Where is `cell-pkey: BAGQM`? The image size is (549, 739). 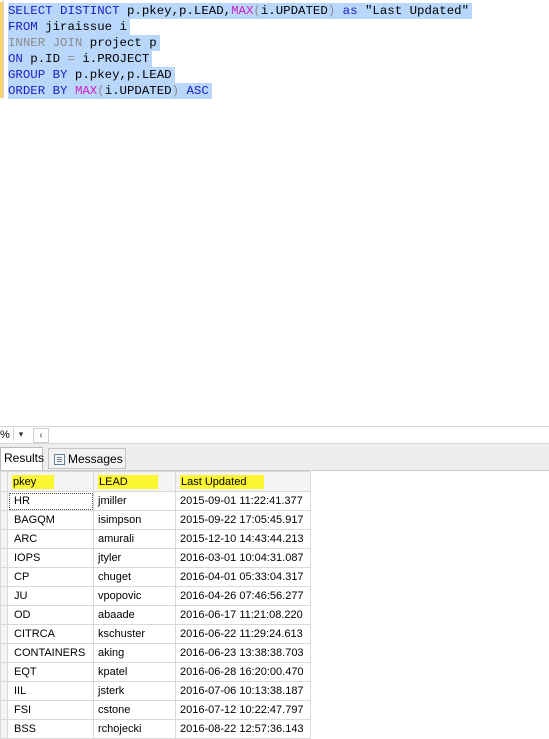
cell-pkey: BAGQM is located at coordinates (50, 520).